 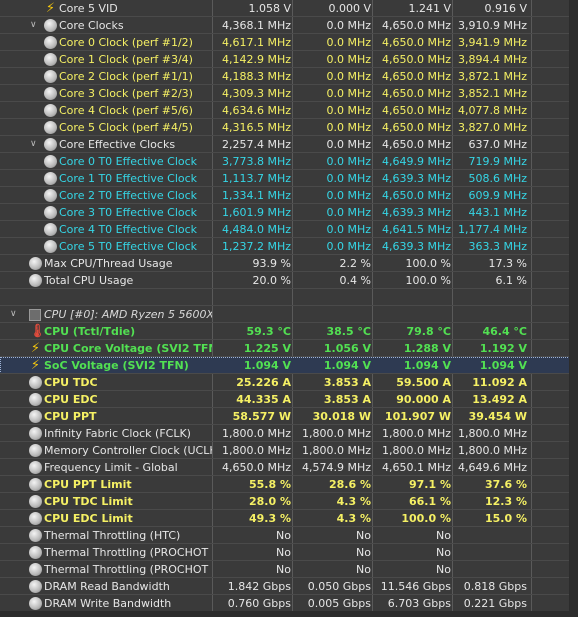 What do you see at coordinates (90, 331) in the screenshot?
I see `sensor-name: CPU (Tctl/Tdie)` at bounding box center [90, 331].